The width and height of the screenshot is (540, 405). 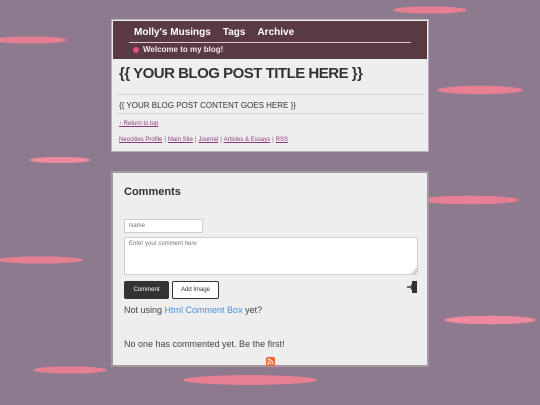 What do you see at coordinates (183, 49) in the screenshot?
I see `welcome-text: Welcome to my blog!` at bounding box center [183, 49].